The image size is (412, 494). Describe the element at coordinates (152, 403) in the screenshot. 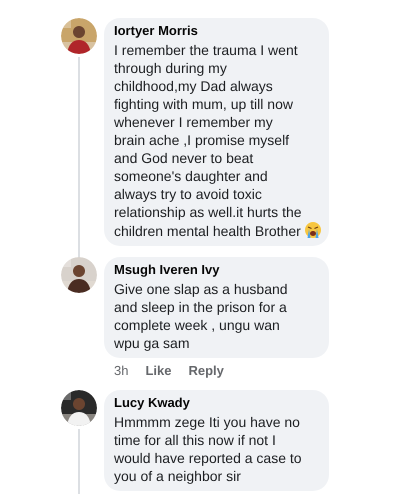

I see `comment-author: Lucy Kwady` at that location.